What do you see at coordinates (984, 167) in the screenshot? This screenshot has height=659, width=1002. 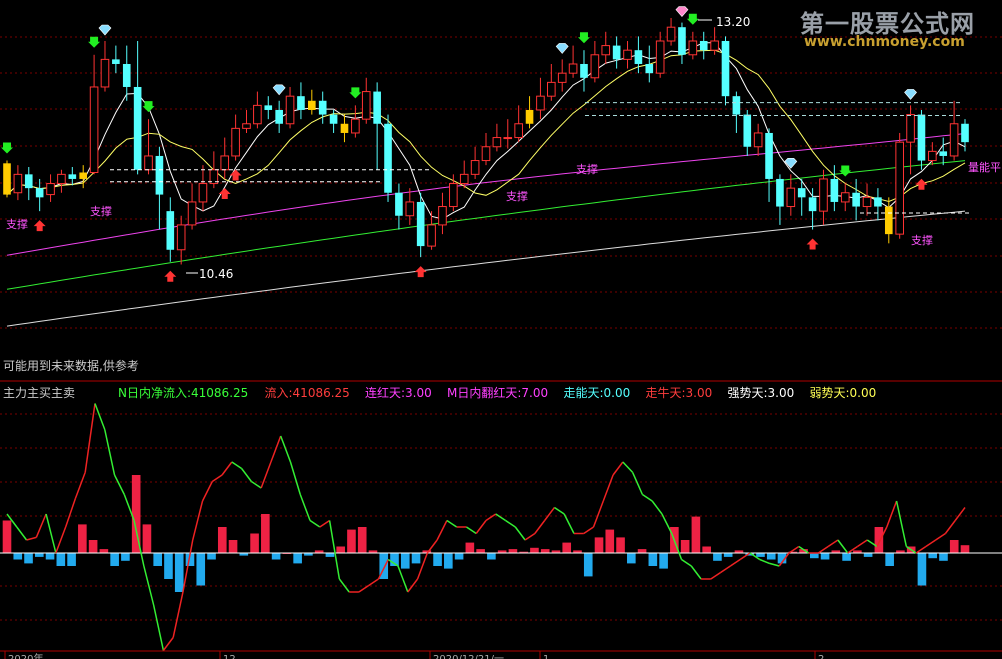 I see `energy-level-label: 量能平` at bounding box center [984, 167].